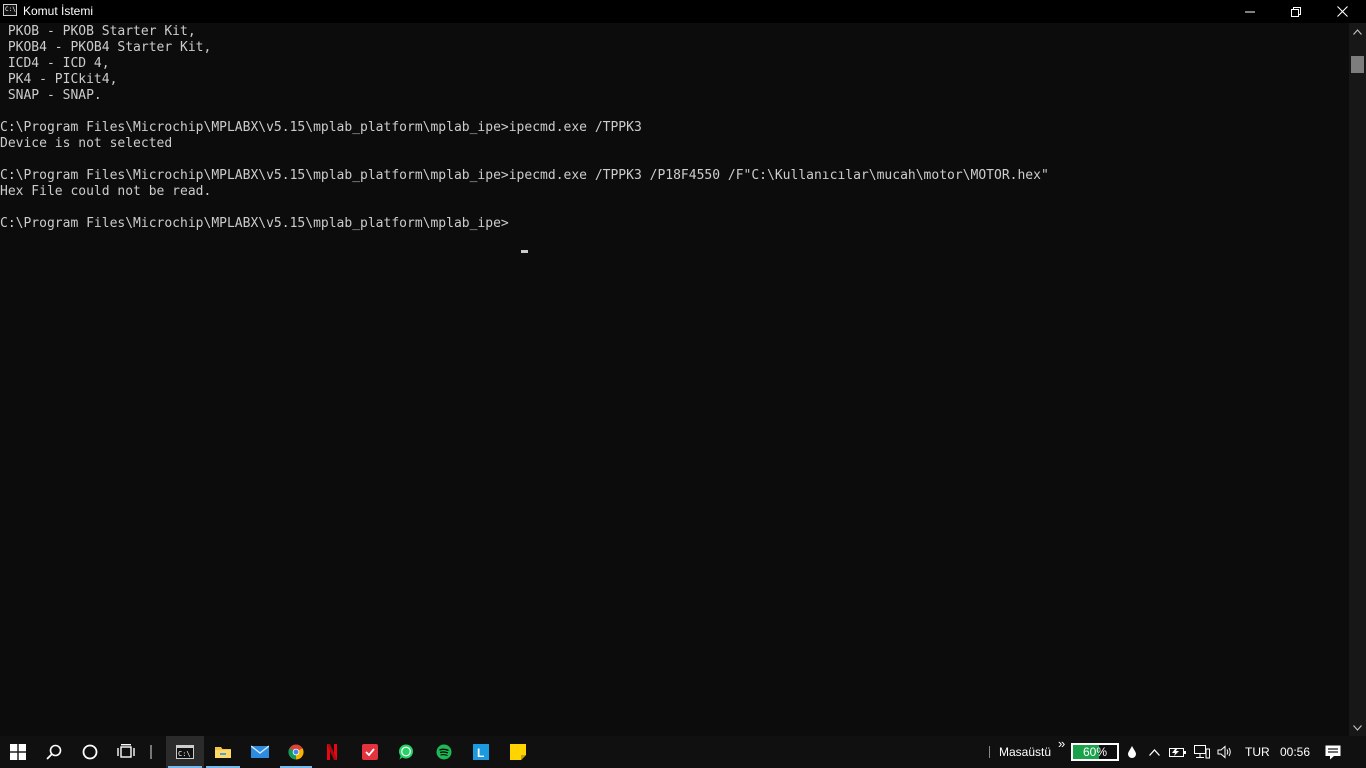 Image resolution: width=1366 pixels, height=768 pixels. I want to click on restore-icon, so click(1296, 11).